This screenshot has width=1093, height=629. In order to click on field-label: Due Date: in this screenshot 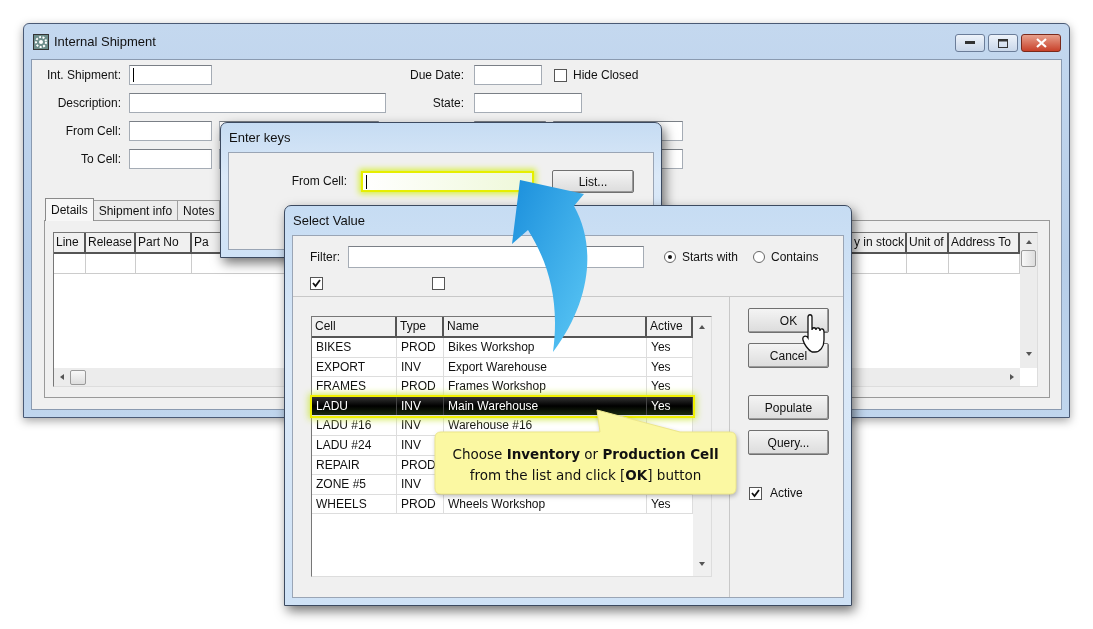, I will do `click(436, 75)`.